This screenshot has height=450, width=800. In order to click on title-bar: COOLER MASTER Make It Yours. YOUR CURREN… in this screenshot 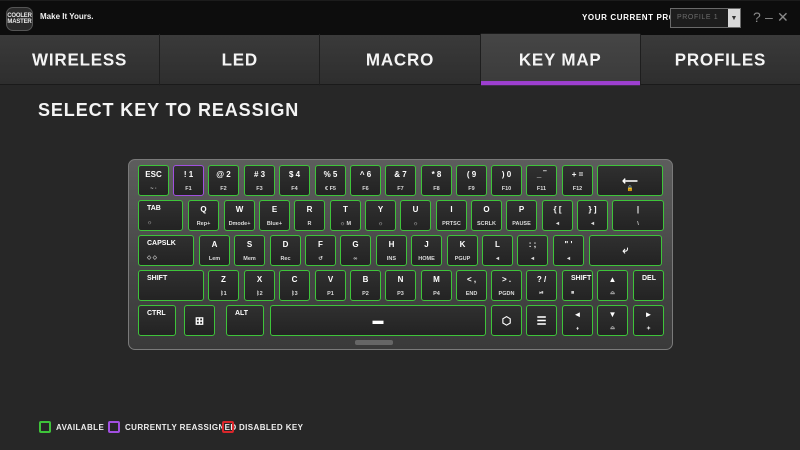, I will do `click(400, 17)`.